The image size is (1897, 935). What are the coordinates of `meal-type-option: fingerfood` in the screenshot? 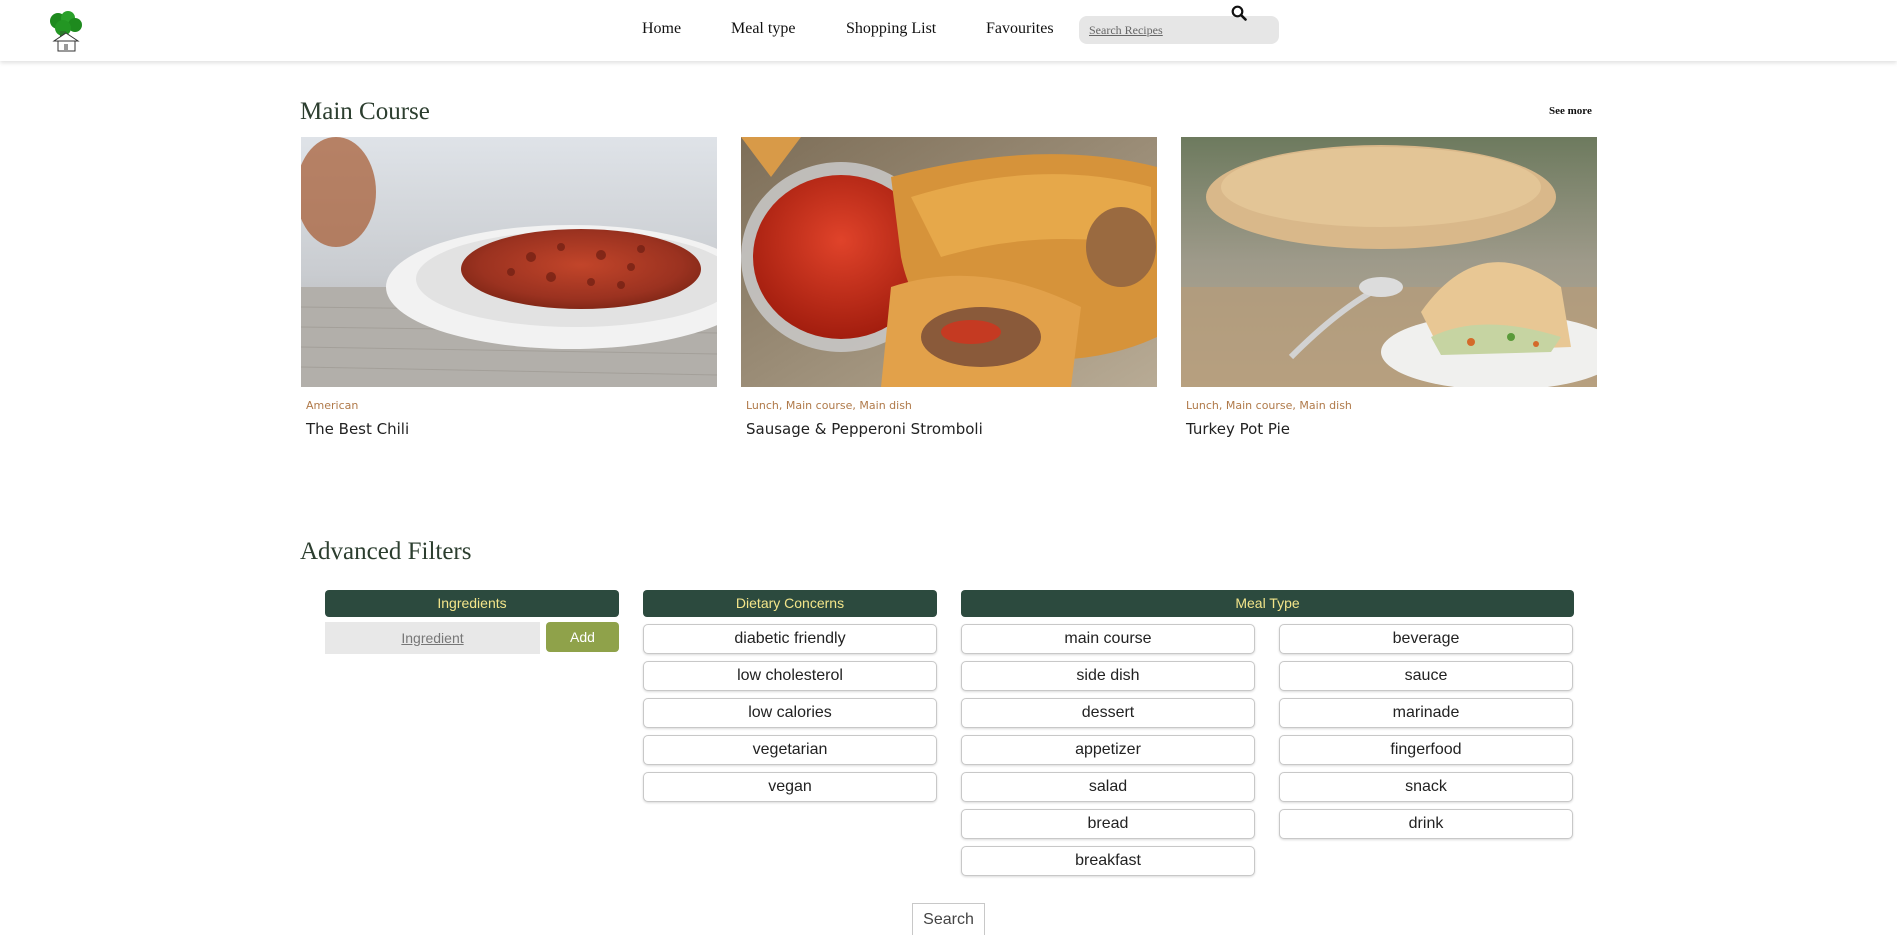 It's located at (1426, 750).